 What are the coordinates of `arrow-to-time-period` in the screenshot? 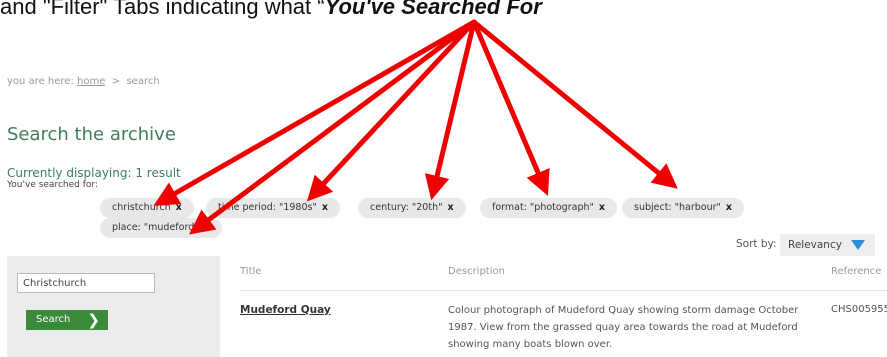 It's located at (391, 110).